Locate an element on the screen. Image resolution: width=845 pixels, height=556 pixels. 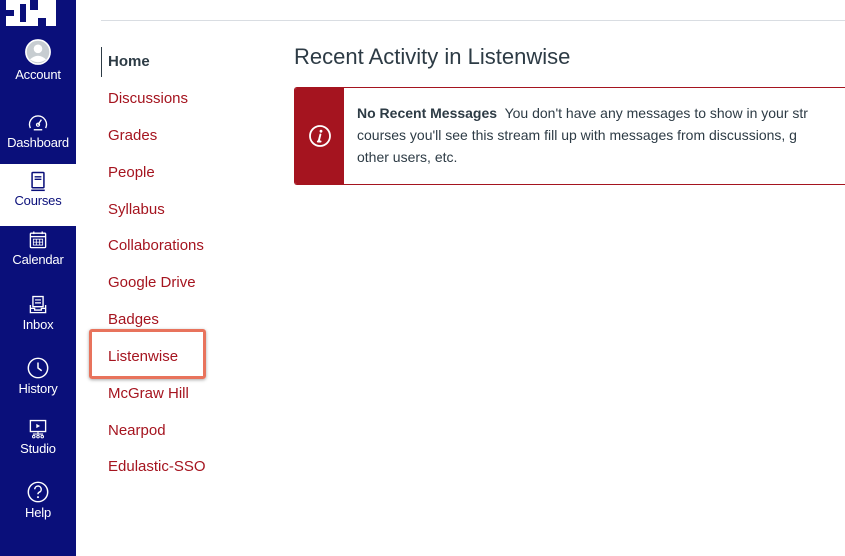
inbox-icon is located at coordinates (38, 304).